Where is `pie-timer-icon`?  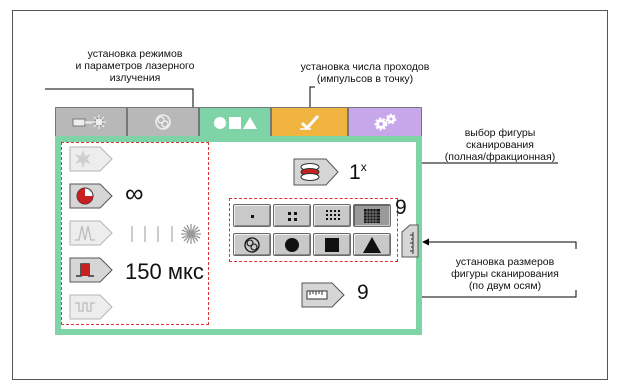
pie-timer-icon is located at coordinates (85, 196).